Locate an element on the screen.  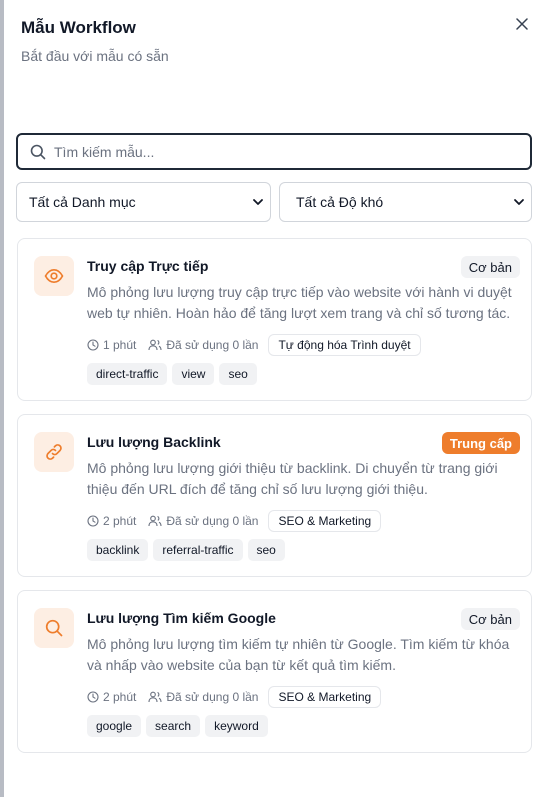
tag-list: google search keyword is located at coordinates (177, 726).